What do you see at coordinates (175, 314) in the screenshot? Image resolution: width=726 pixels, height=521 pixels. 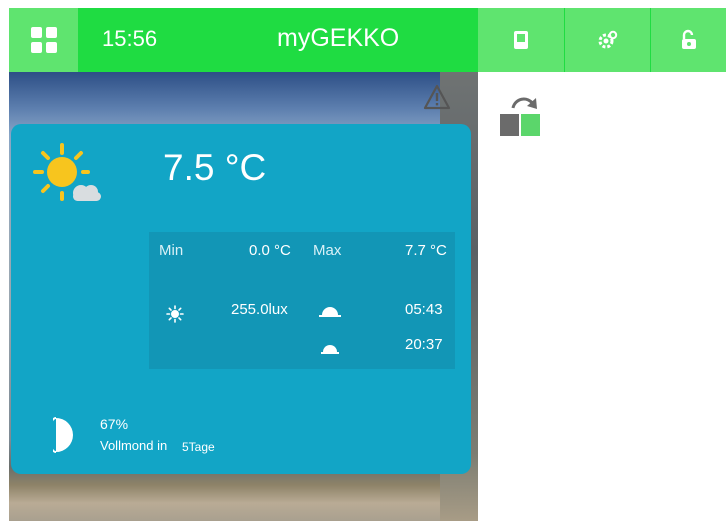 I see `sun-icon` at bounding box center [175, 314].